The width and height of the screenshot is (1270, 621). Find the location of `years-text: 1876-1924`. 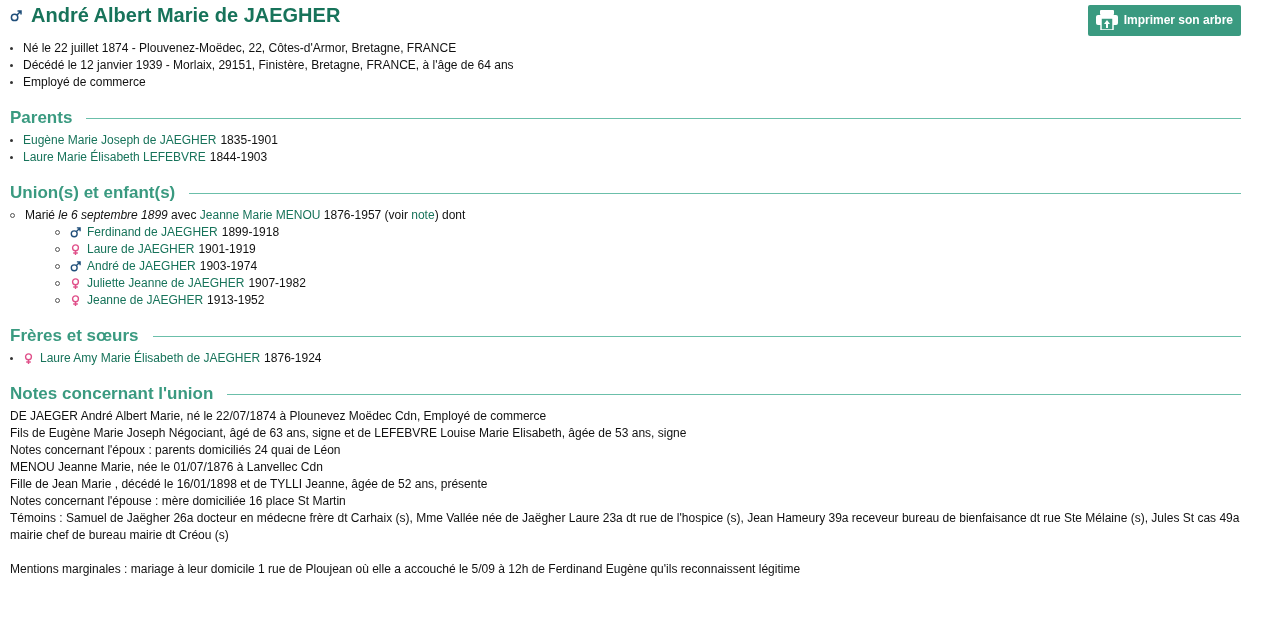

years-text: 1876-1924 is located at coordinates (293, 358).